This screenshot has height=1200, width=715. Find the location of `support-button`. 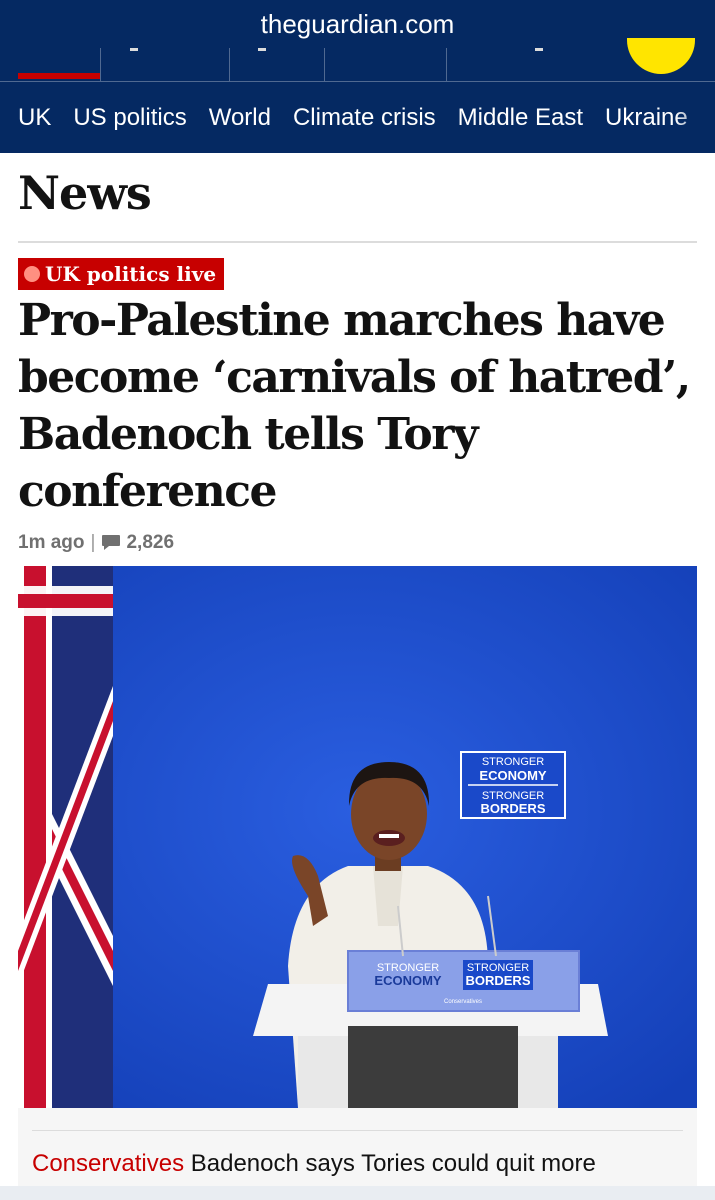

support-button is located at coordinates (661, 56).